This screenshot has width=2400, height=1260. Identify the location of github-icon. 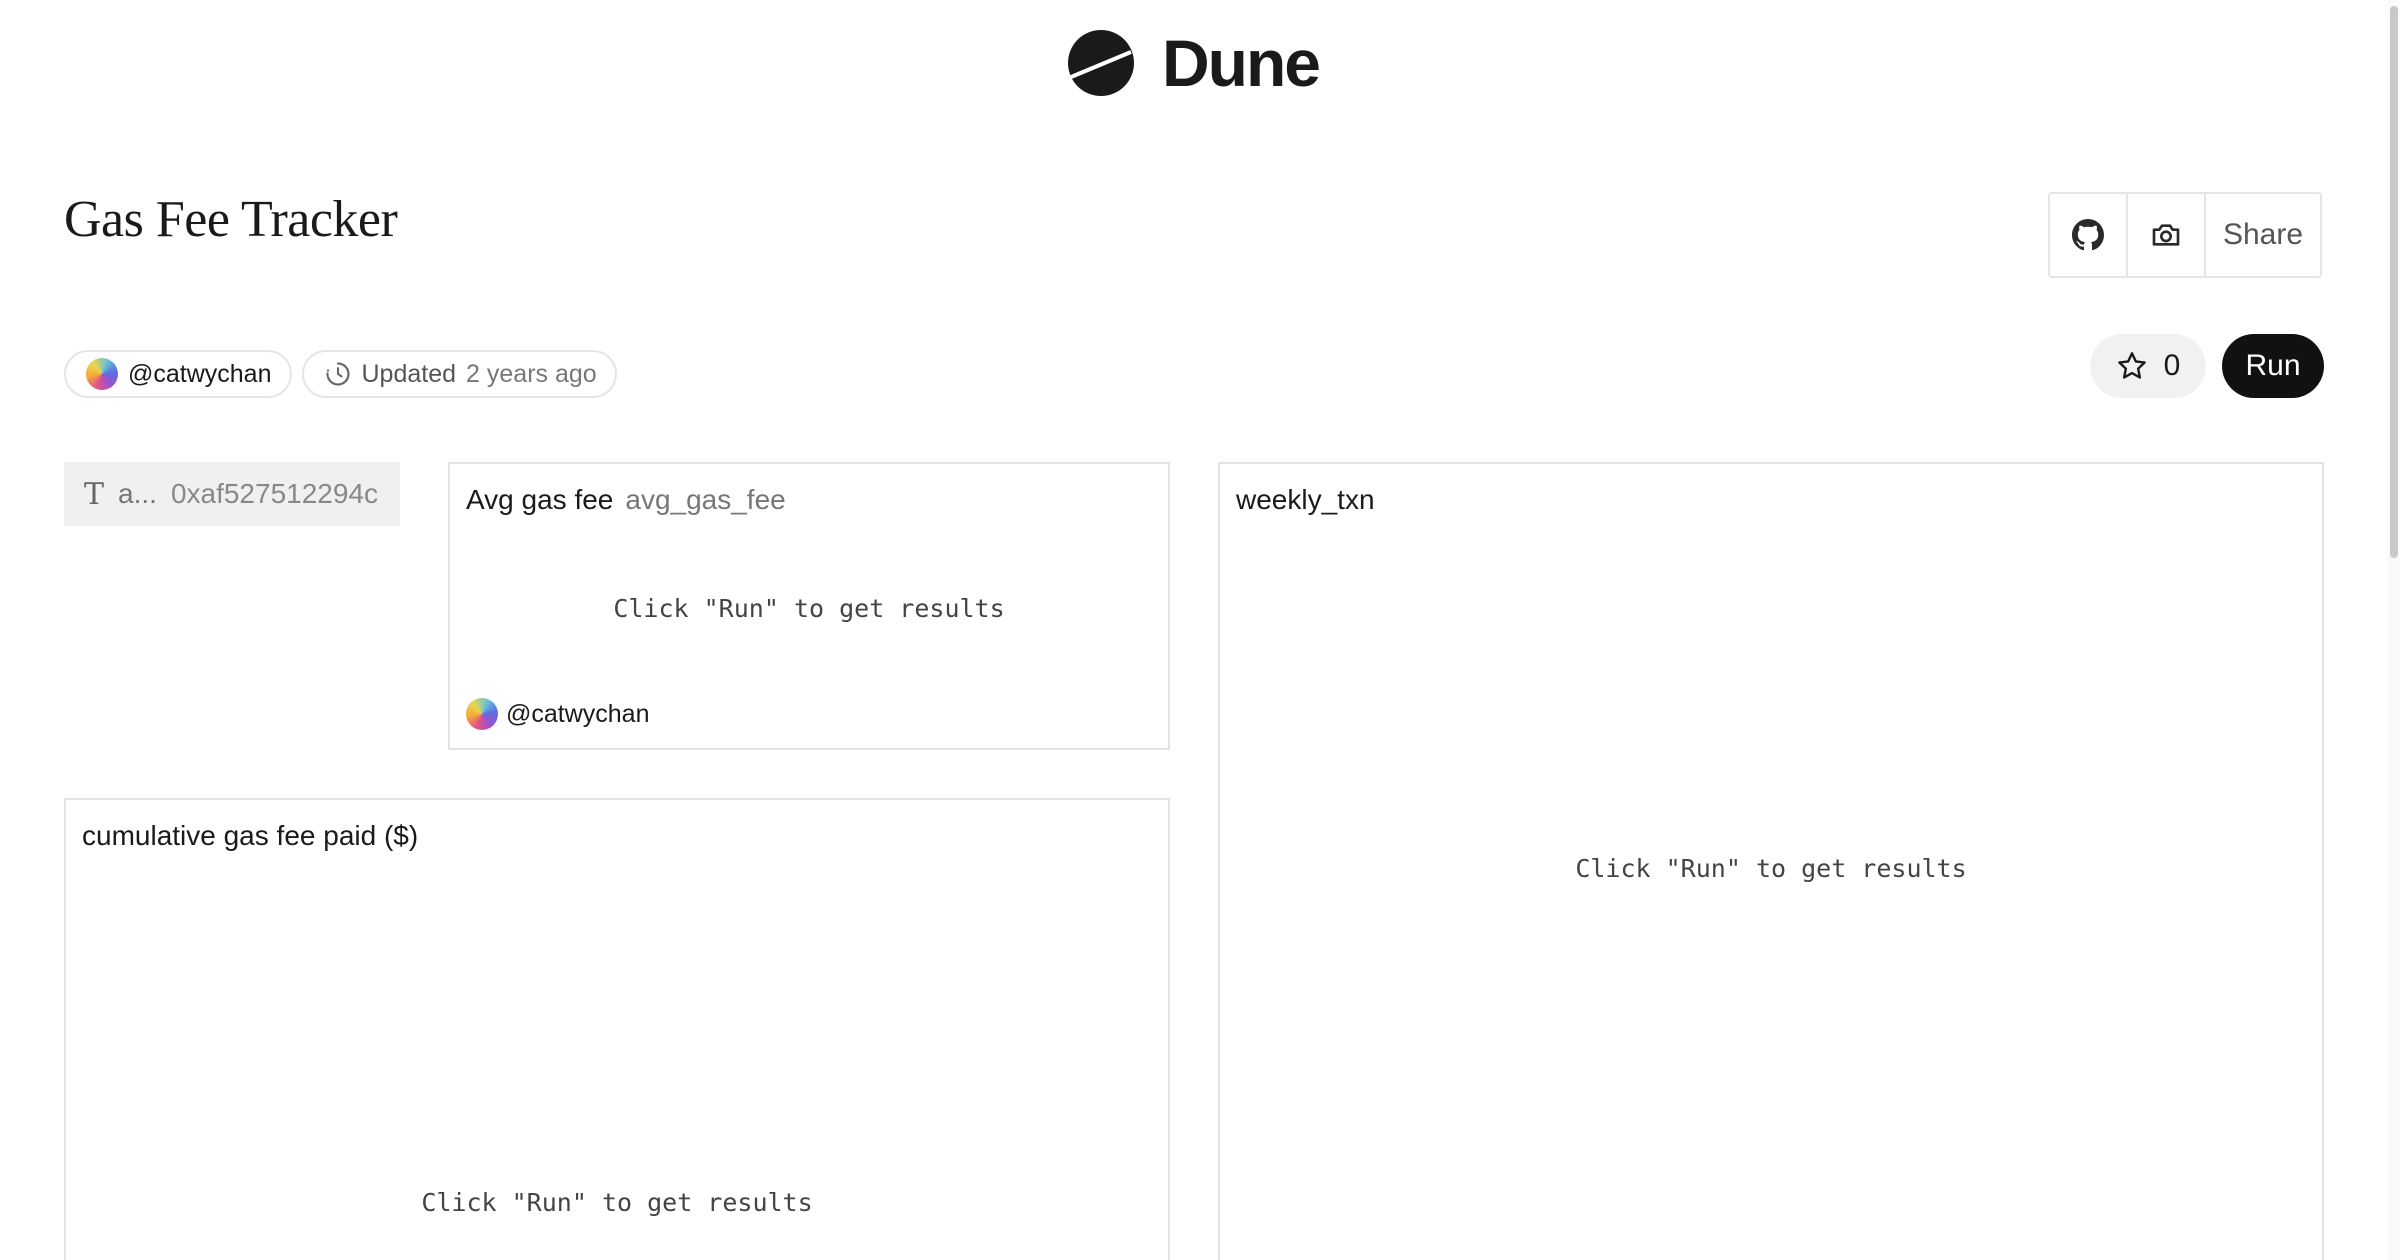
(2088, 235).